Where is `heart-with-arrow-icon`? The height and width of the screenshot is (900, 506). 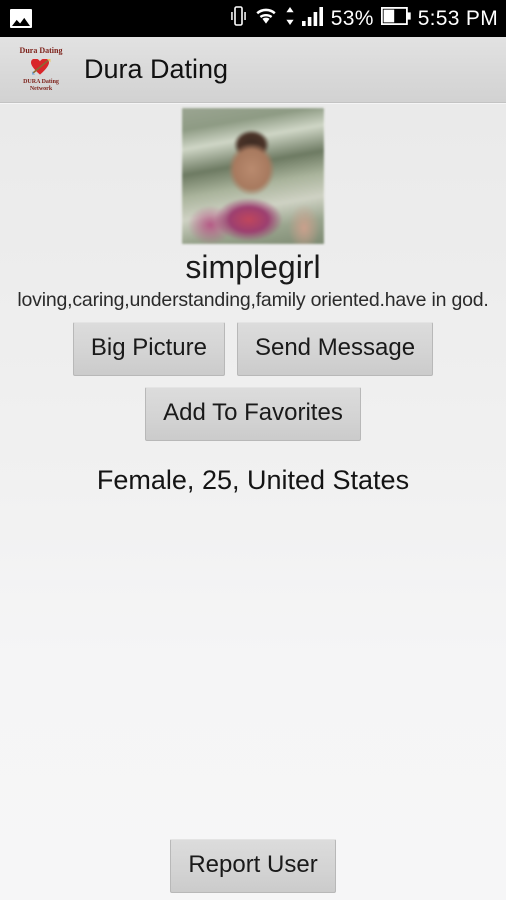
heart-with-arrow-icon is located at coordinates (41, 67).